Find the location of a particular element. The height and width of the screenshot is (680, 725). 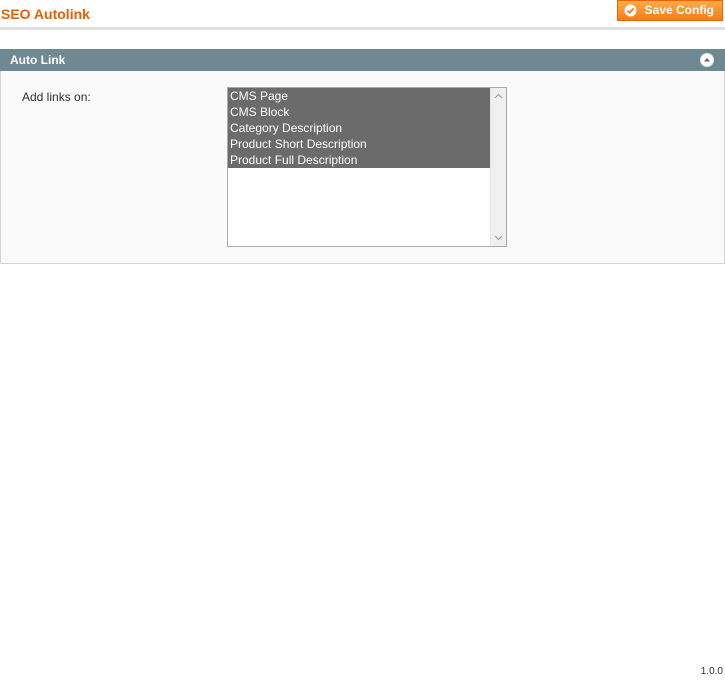

header-divider is located at coordinates (362, 28).